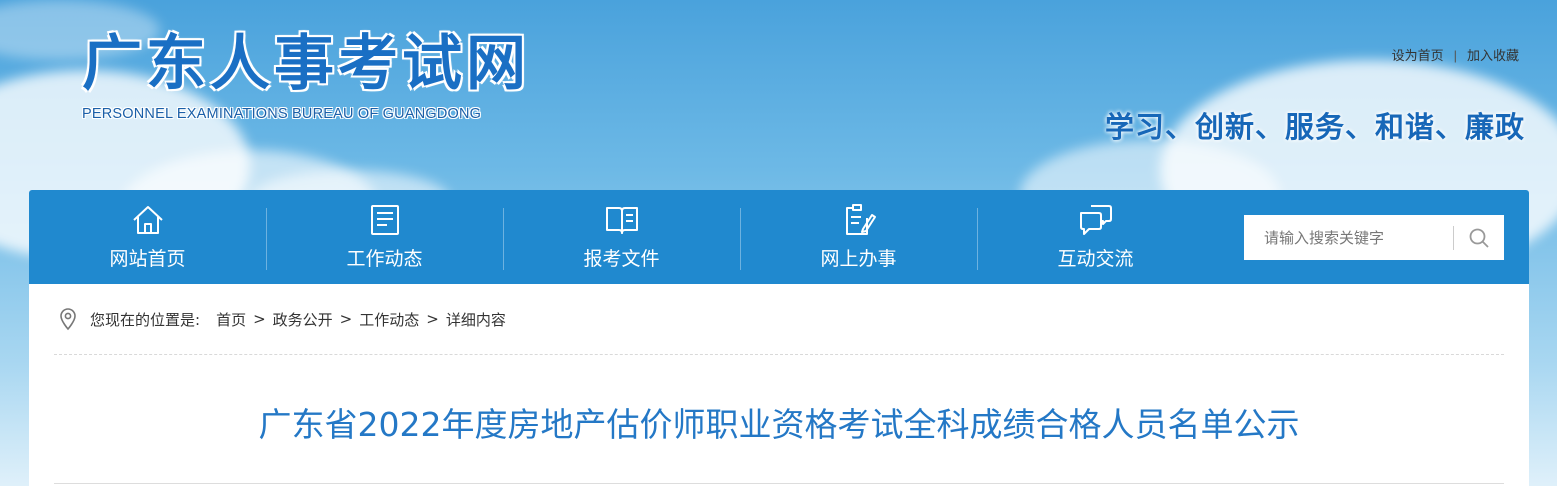 Image resolution: width=1557 pixels, height=486 pixels. I want to click on nav-label-exam-documents: 报考文件, so click(621, 259).